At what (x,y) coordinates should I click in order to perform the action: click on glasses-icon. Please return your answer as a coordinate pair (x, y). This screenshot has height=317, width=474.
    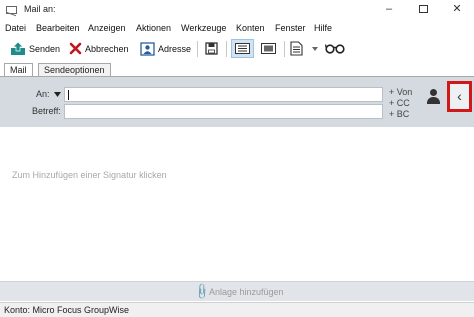
    Looking at the image, I should click on (335, 49).